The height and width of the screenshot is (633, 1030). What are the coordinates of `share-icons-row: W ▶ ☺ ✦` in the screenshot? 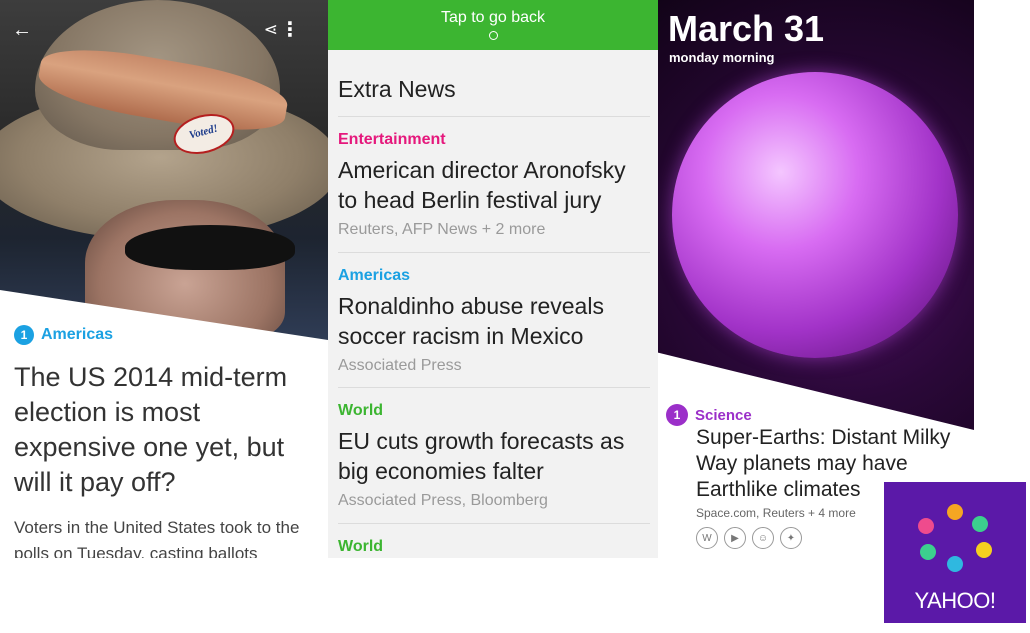 It's located at (752, 538).